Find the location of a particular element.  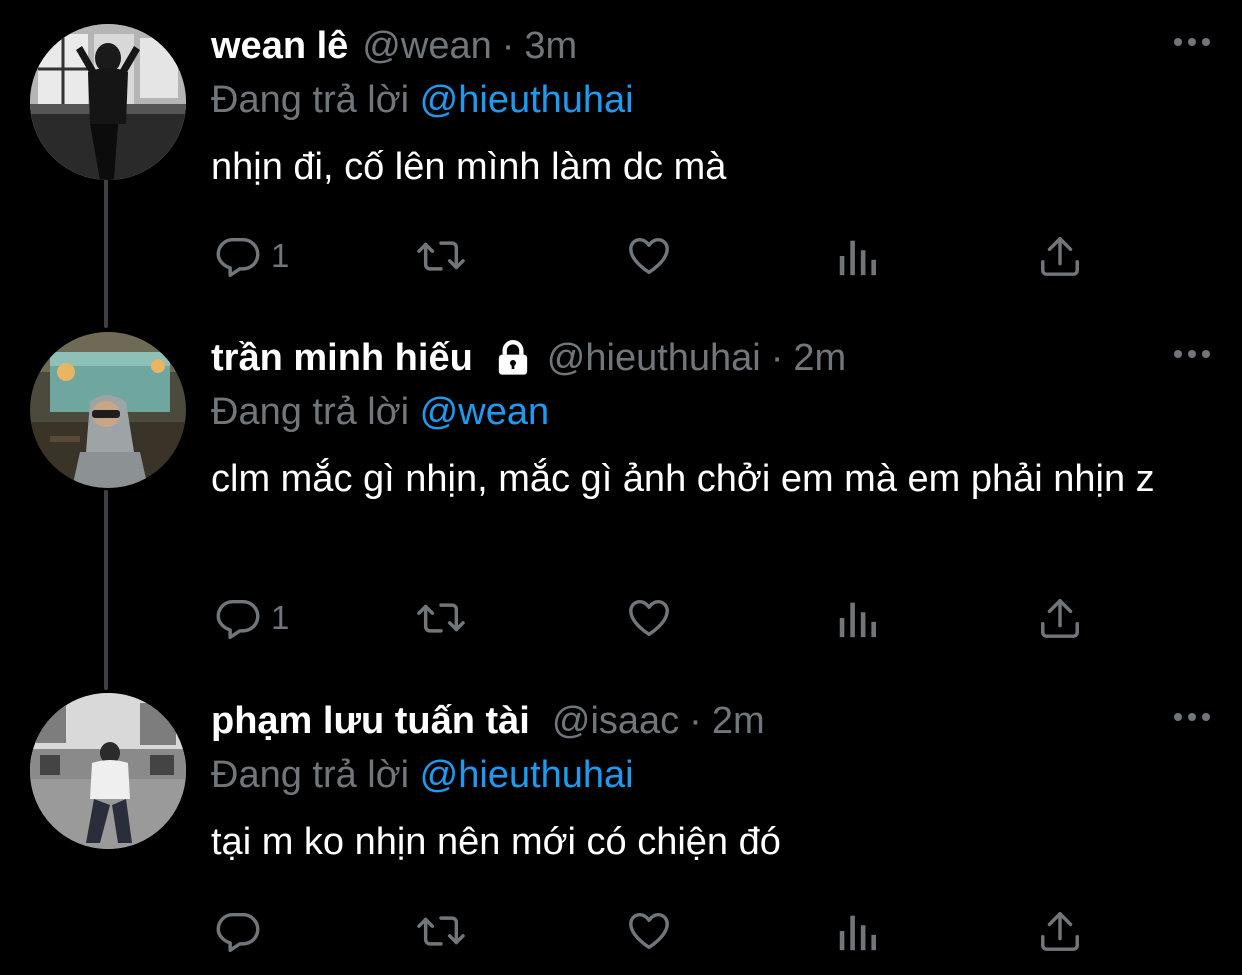

action-bar is located at coordinates (661, 931).